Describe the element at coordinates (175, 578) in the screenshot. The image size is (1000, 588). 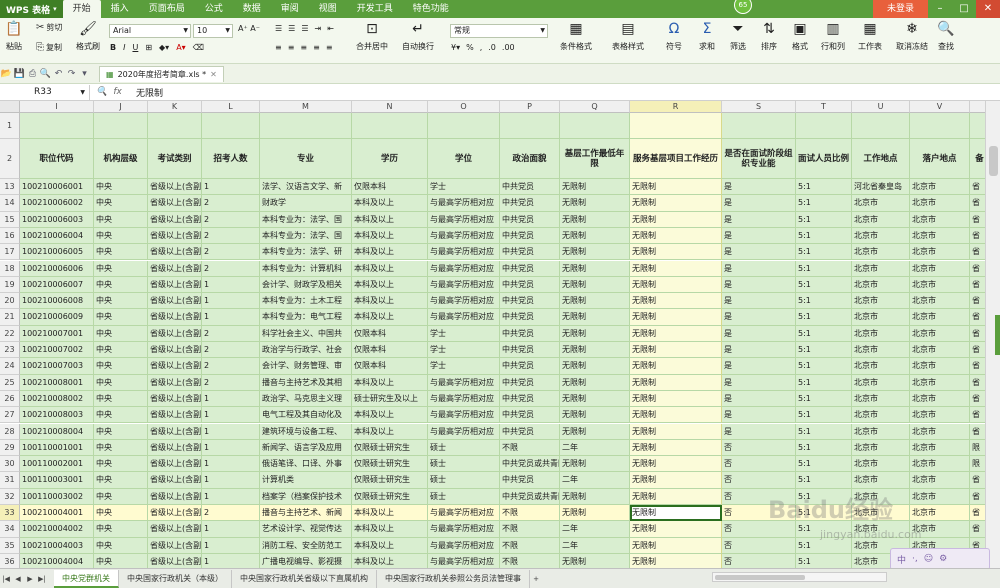
I see `sheet-tab: 中央国家行政机关（本级）` at that location.